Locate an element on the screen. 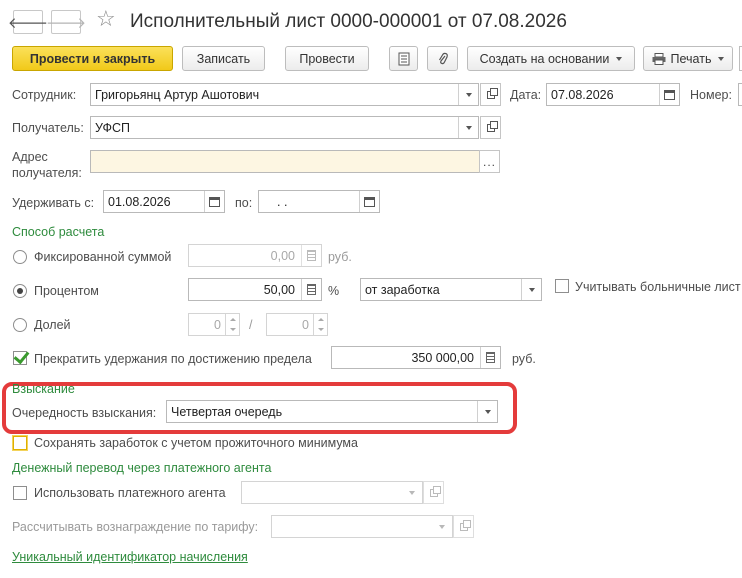  percent-base-select: от заработка is located at coordinates (451, 289).